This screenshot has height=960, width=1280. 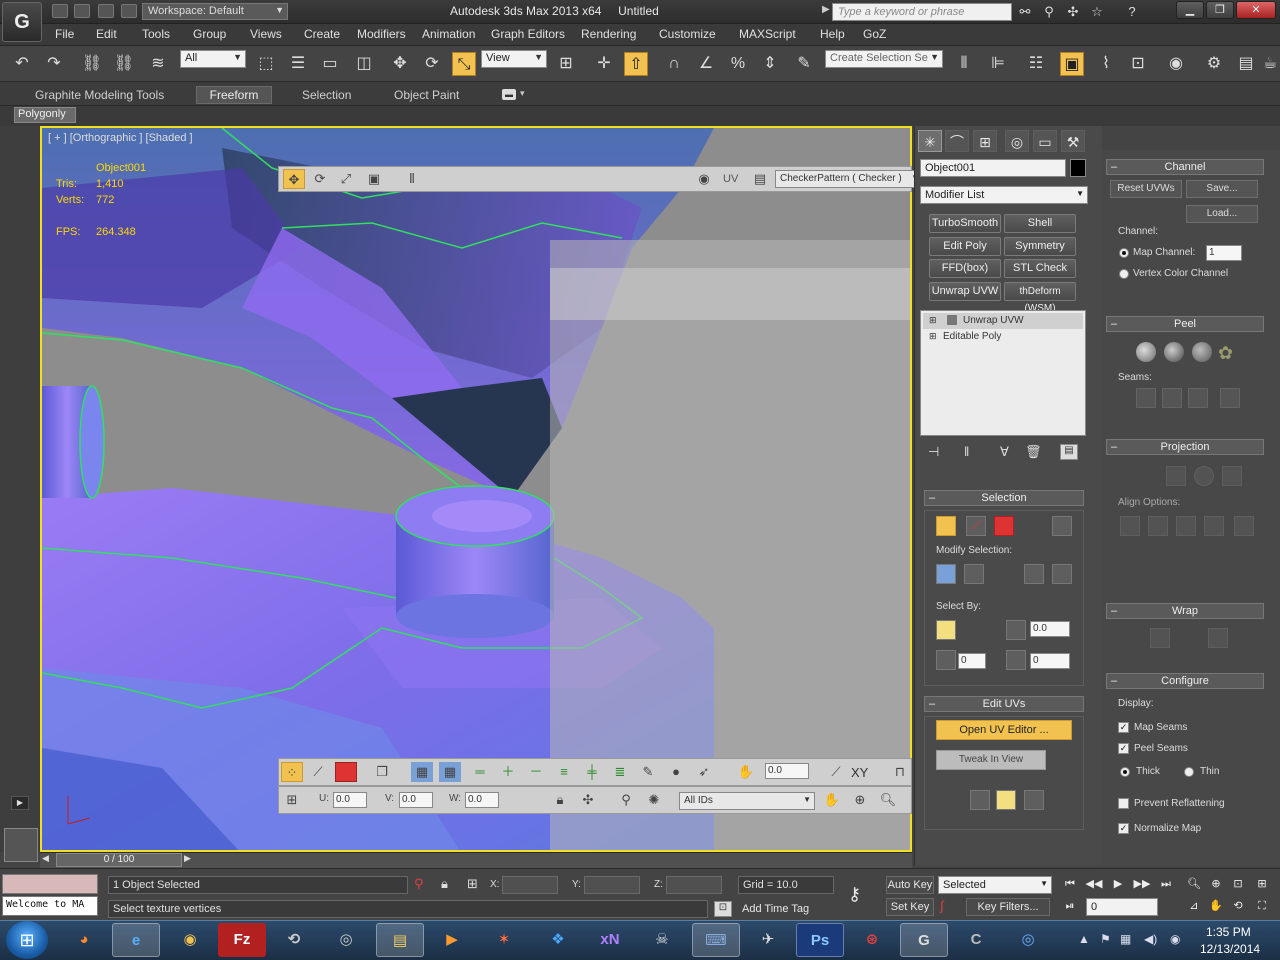 What do you see at coordinates (930, 141) in the screenshot?
I see `create-tab-icon: ✳` at bounding box center [930, 141].